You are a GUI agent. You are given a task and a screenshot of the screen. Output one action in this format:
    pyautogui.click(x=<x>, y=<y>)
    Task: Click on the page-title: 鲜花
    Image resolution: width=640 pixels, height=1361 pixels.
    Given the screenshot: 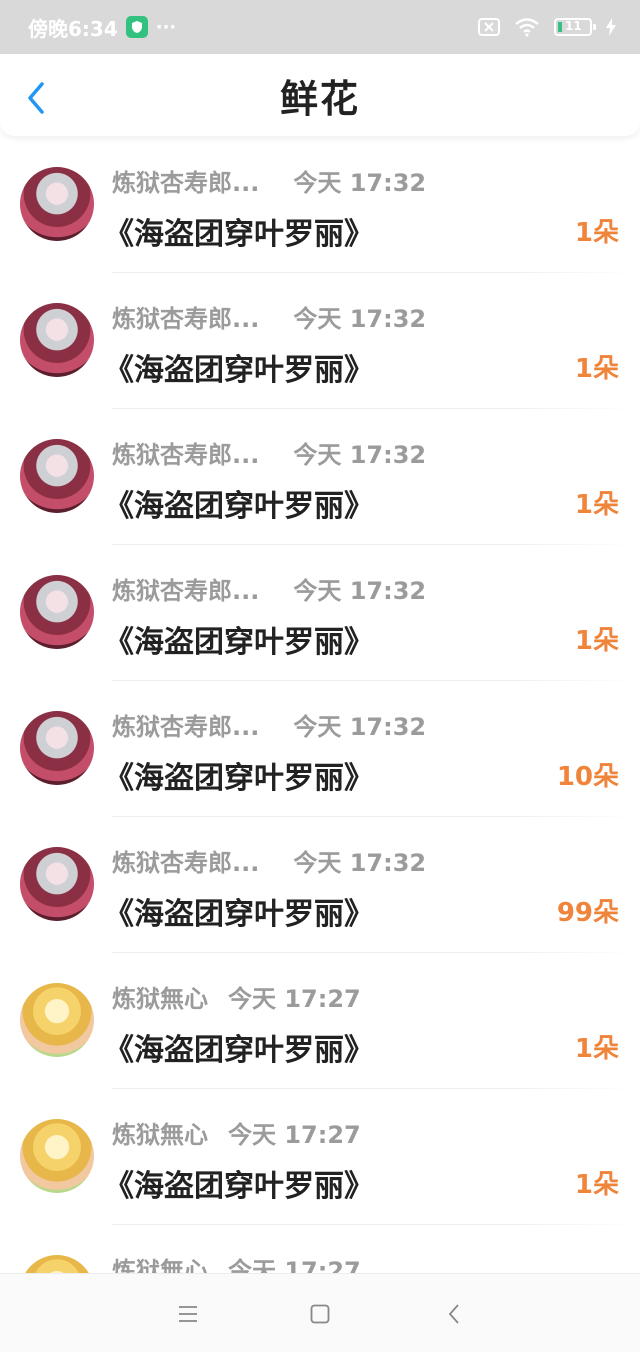 What is the action you would take?
    pyautogui.click(x=319, y=98)
    